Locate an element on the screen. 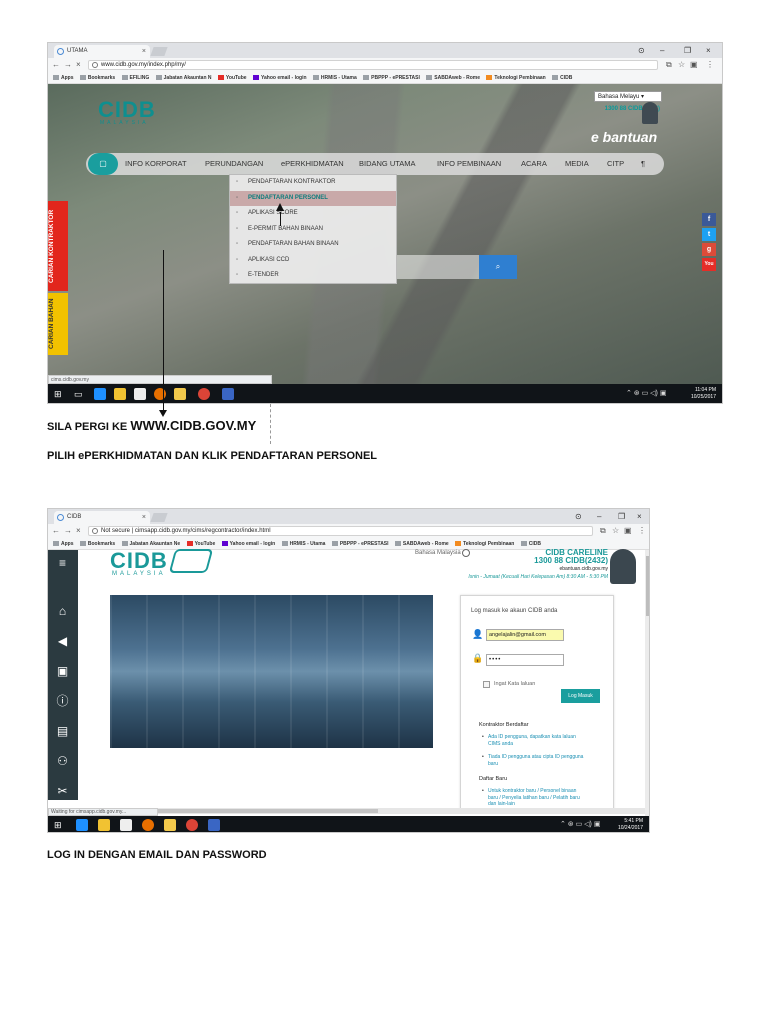 This screenshot has height=1024, width=768. youtube-icon: You is located at coordinates (709, 264).